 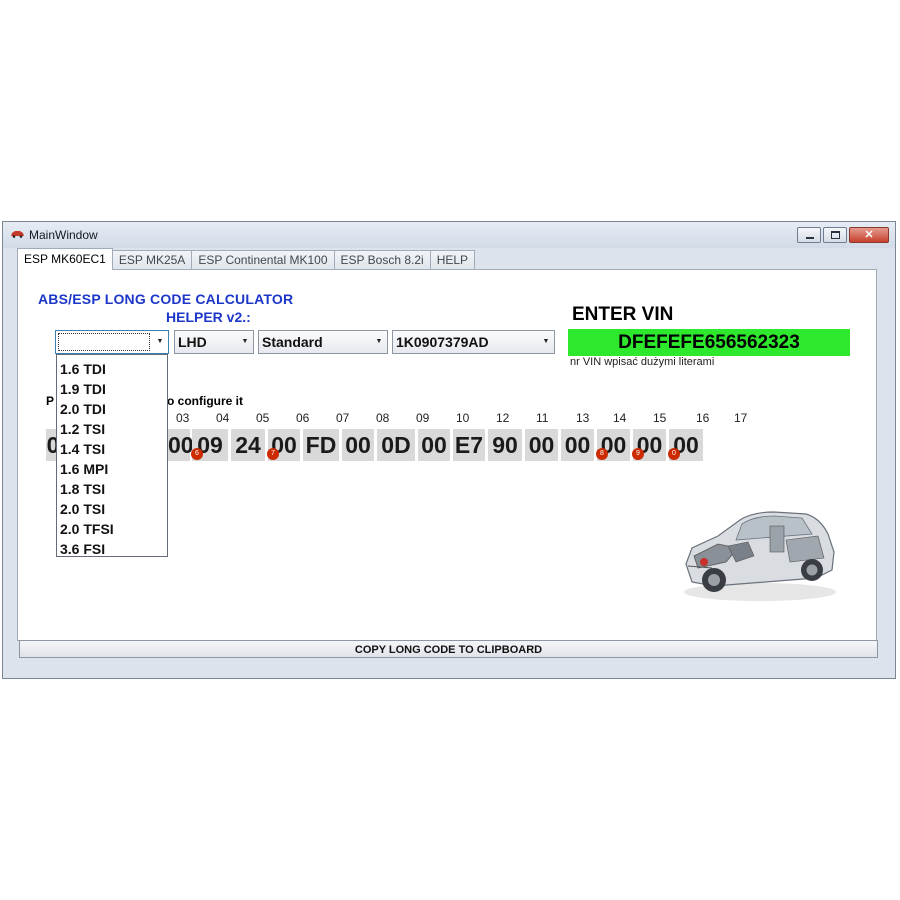 I want to click on engine-option: 2.0 TFSI, so click(x=112, y=529).